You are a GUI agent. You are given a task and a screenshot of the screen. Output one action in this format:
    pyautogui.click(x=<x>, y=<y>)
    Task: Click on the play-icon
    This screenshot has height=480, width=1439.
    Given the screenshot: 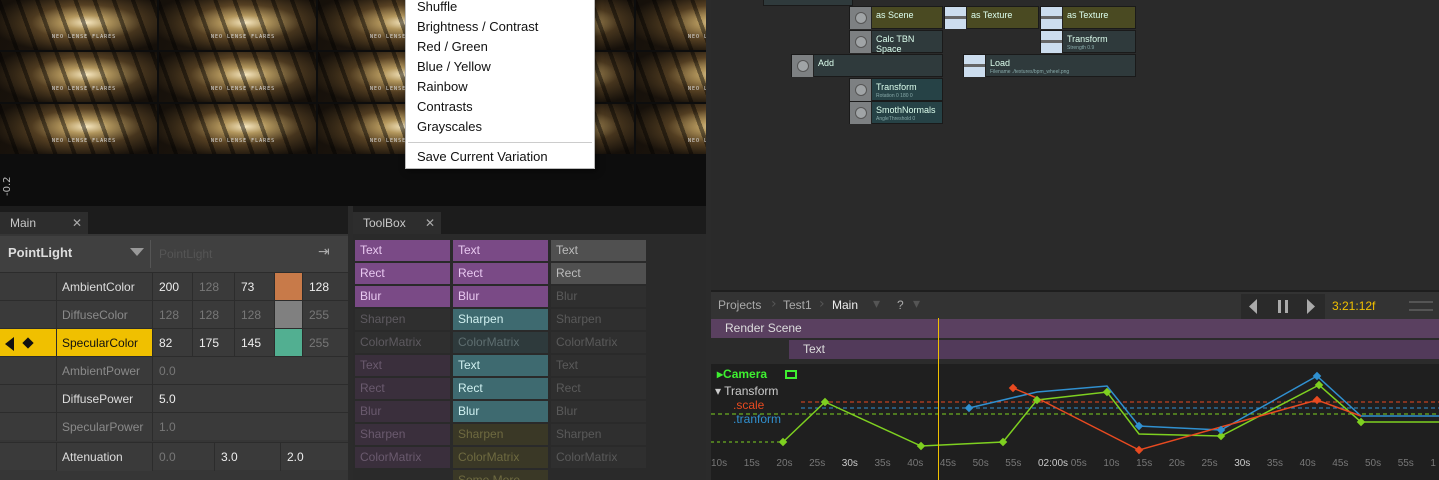 What is the action you would take?
    pyautogui.click(x=1311, y=306)
    